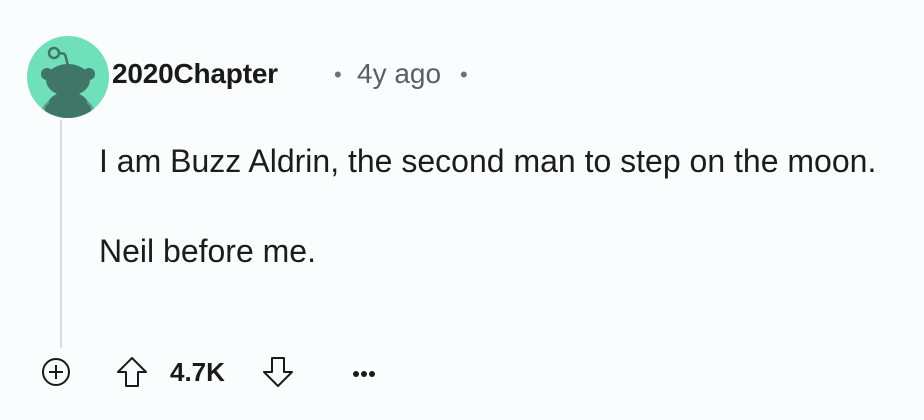 Image resolution: width=924 pixels, height=420 pixels. I want to click on snoo-avatar-icon, so click(68, 77).